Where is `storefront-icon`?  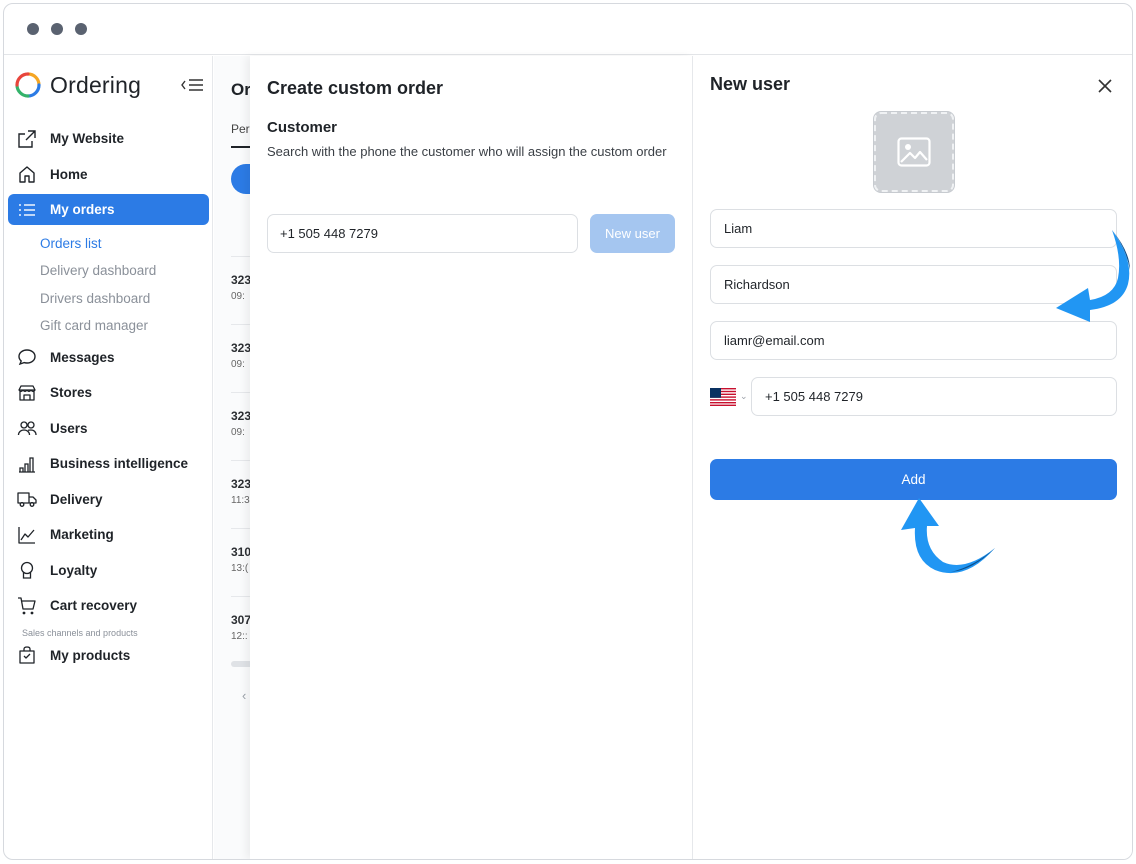
storefront-icon is located at coordinates (27, 392).